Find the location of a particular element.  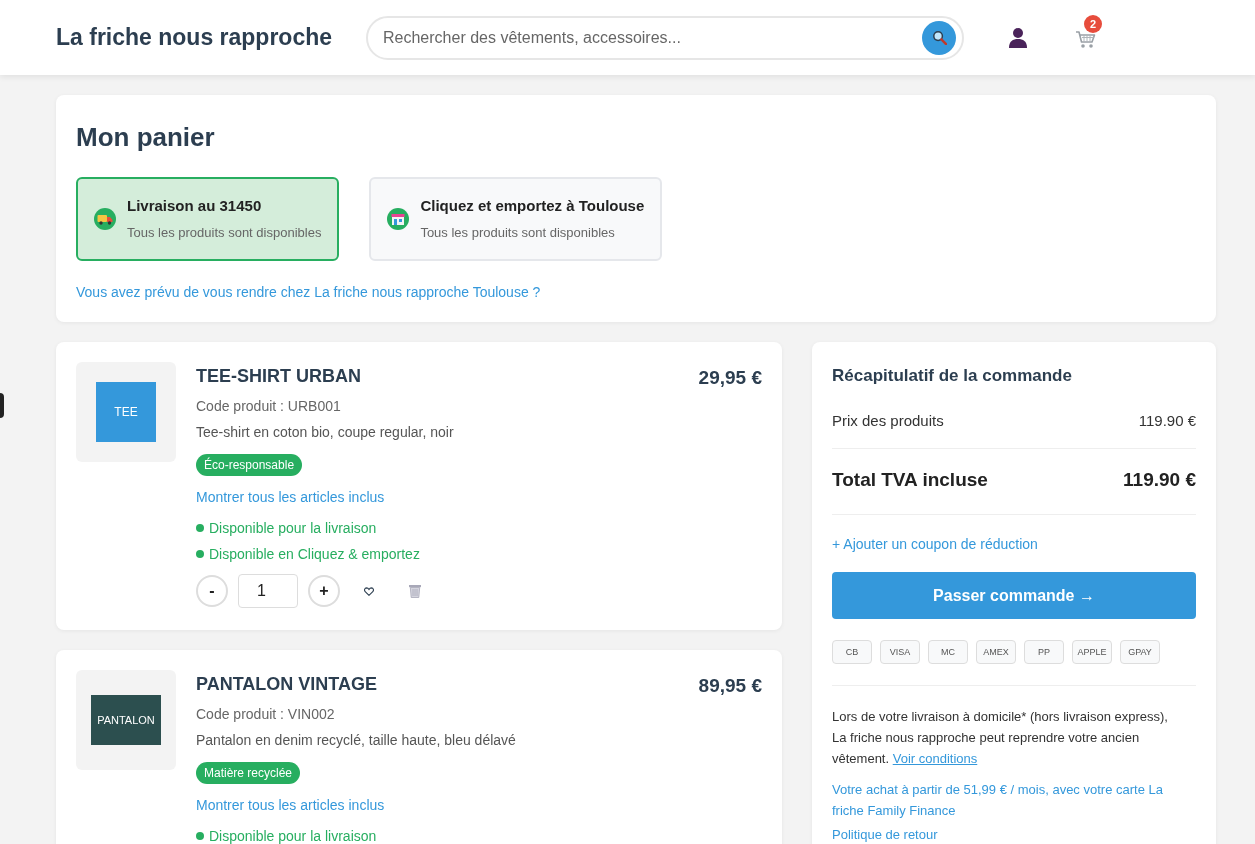

product-code: Code produit : VIN002 is located at coordinates (265, 714).